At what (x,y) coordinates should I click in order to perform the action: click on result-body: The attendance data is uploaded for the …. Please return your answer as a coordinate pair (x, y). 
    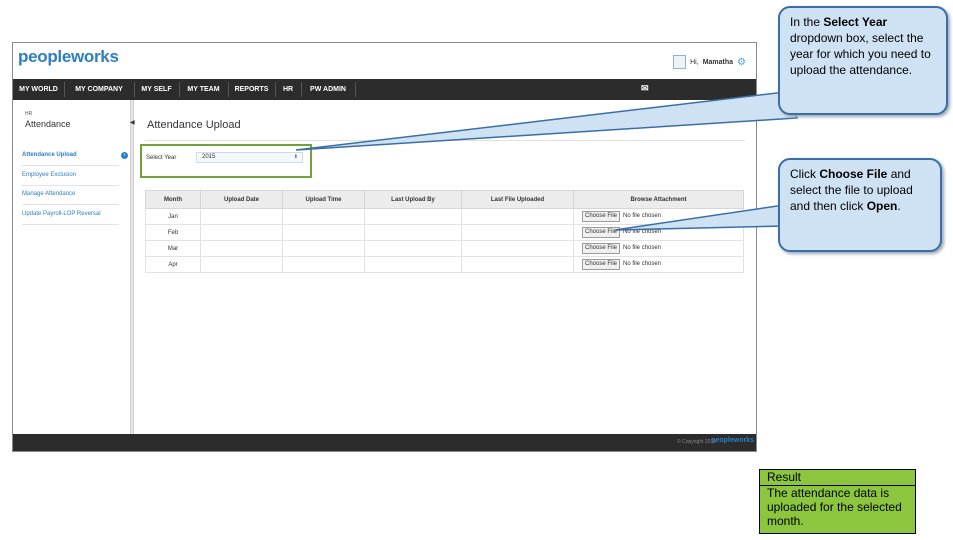
    Looking at the image, I should click on (834, 507).